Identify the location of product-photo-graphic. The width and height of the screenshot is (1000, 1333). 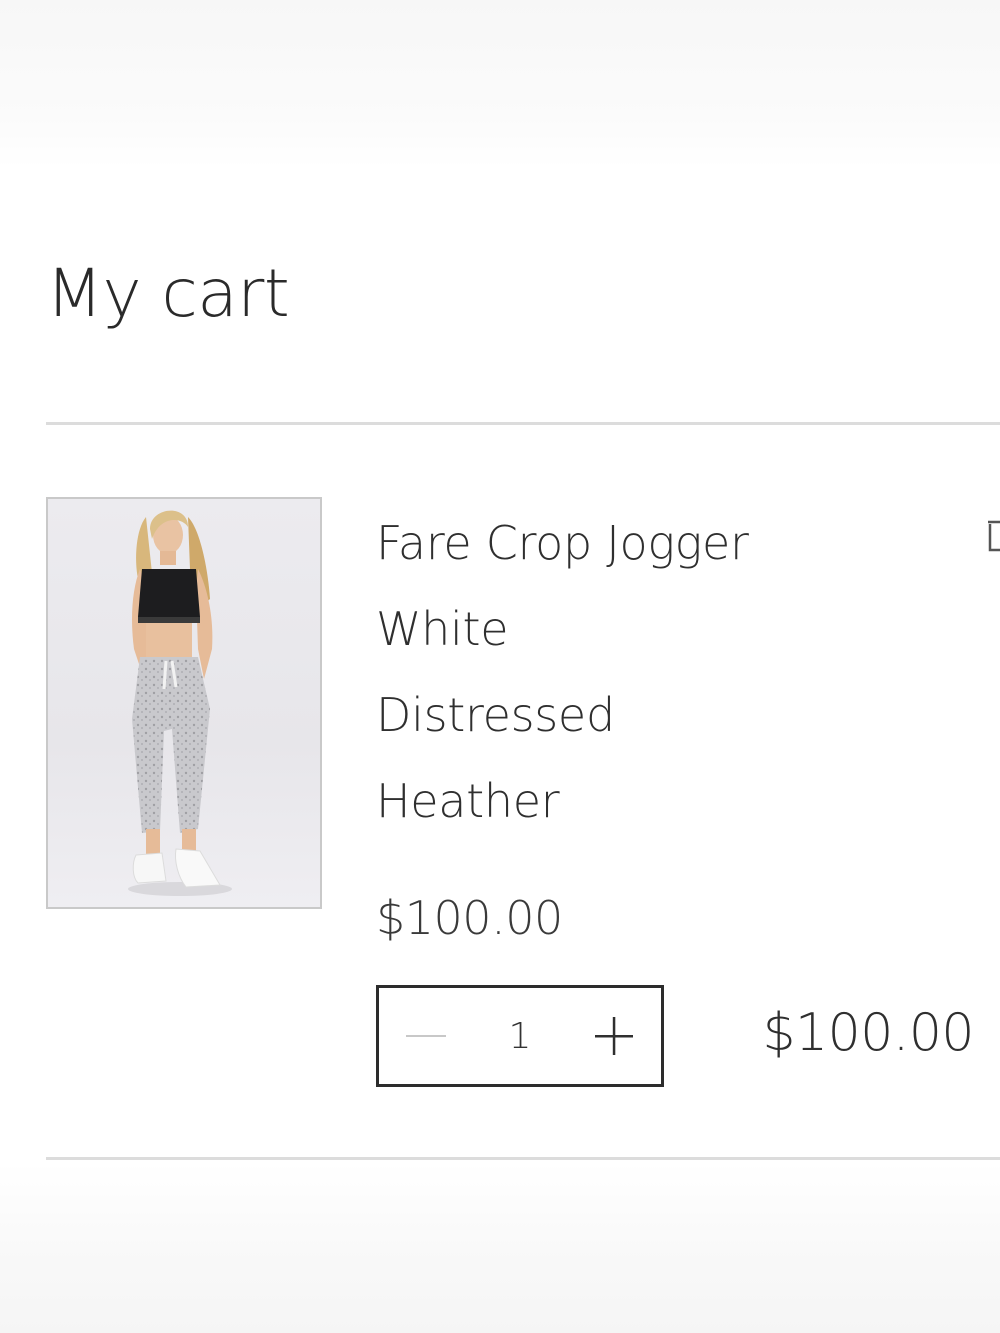
(180, 703).